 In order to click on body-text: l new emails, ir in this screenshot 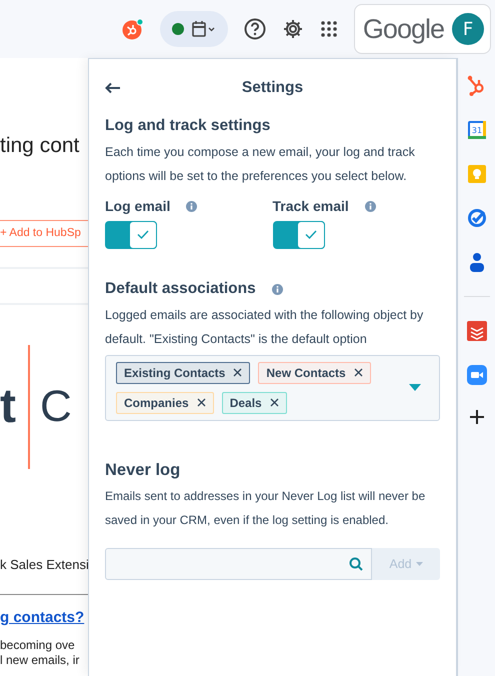, I will do `click(40, 660)`.